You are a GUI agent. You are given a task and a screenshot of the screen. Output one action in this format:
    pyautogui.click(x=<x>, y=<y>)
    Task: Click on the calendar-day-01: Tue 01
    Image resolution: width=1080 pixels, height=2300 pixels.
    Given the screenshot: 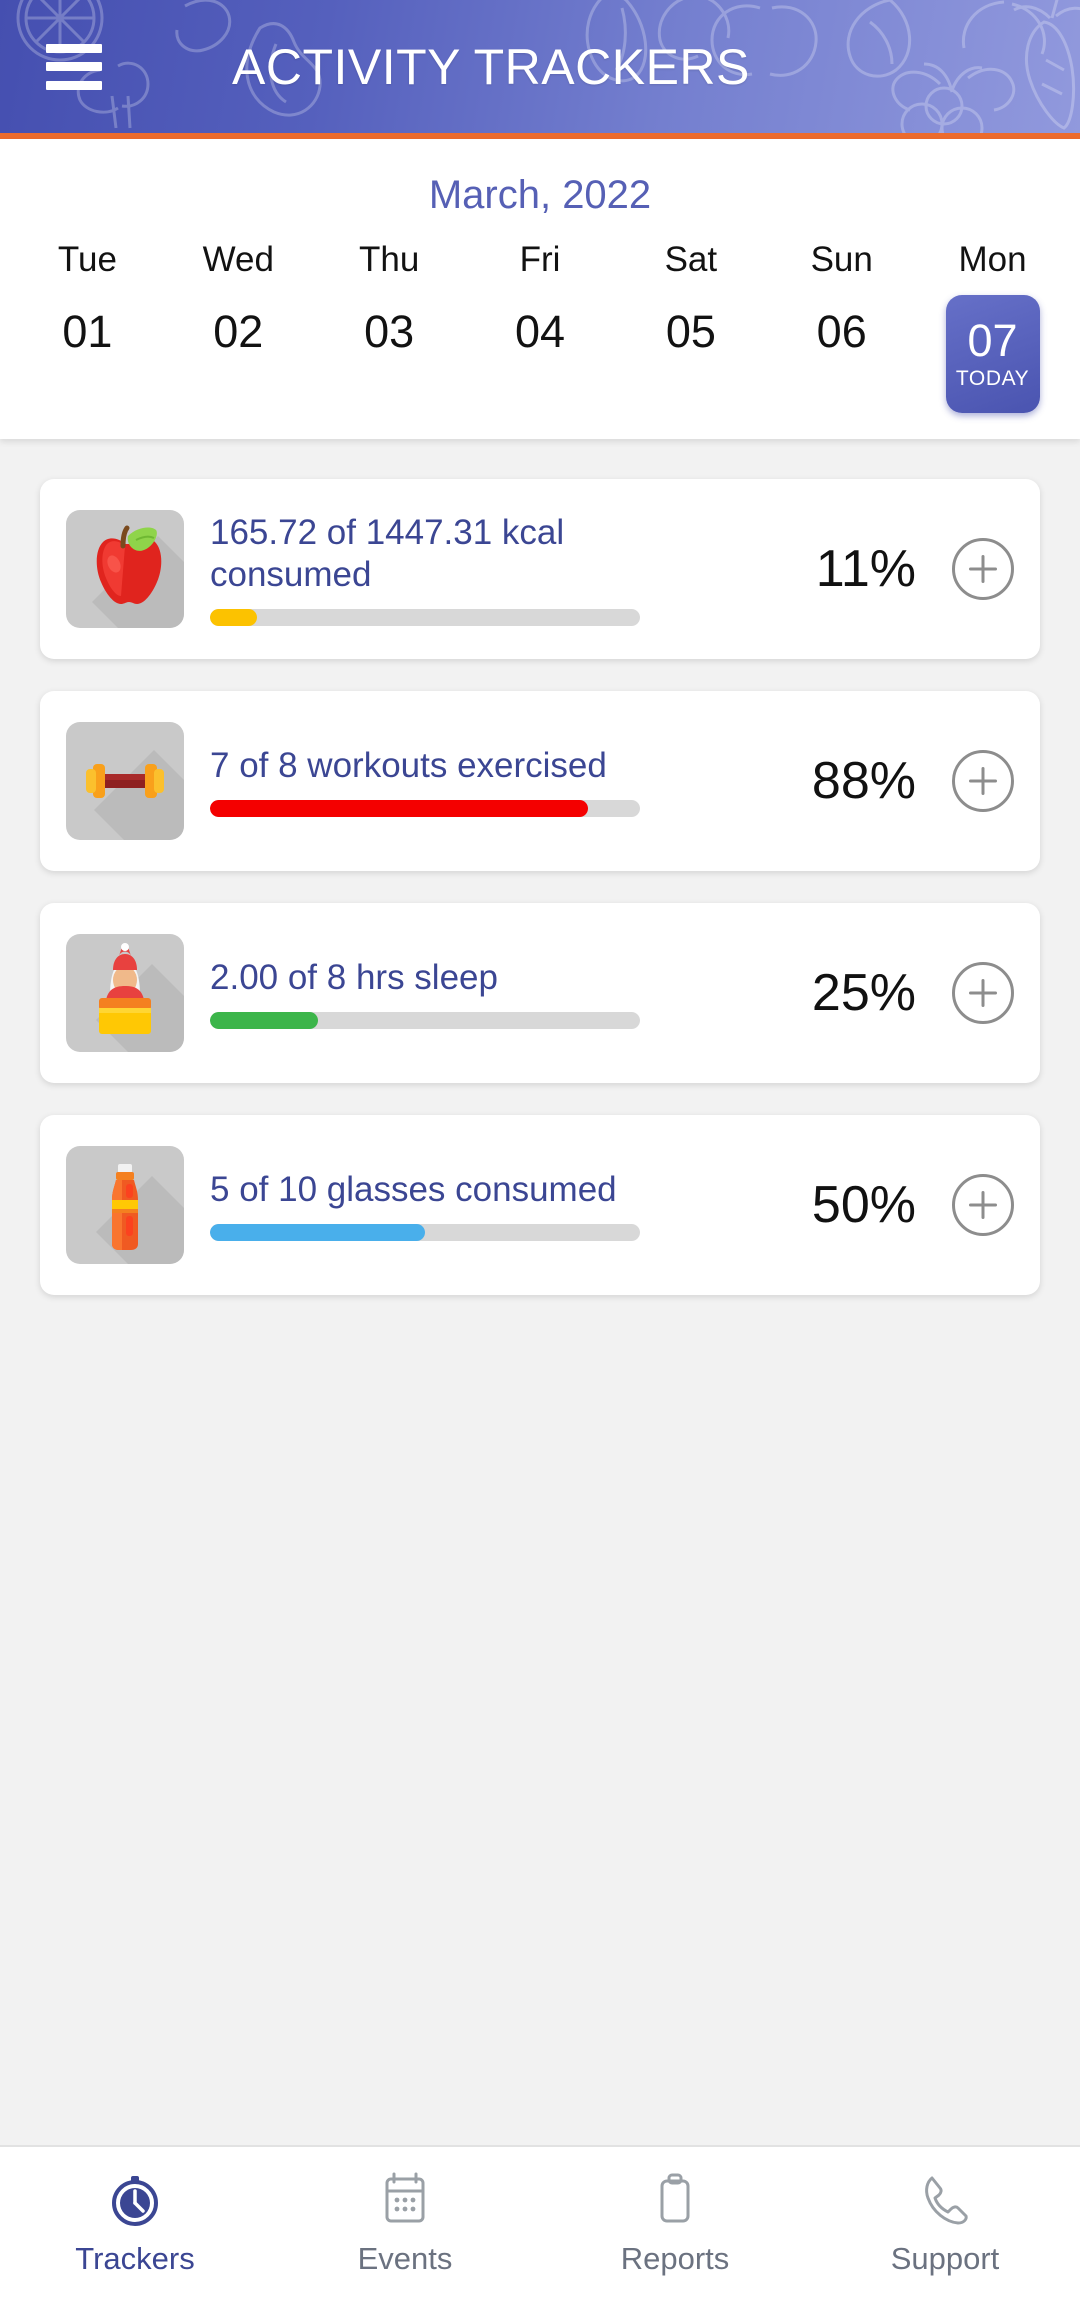 What is the action you would take?
    pyautogui.click(x=87, y=329)
    